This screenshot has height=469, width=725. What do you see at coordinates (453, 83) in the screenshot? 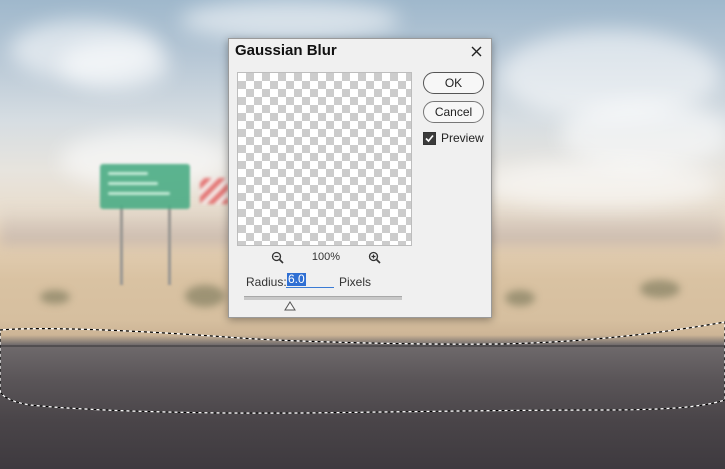
I see `ok-button: OK` at bounding box center [453, 83].